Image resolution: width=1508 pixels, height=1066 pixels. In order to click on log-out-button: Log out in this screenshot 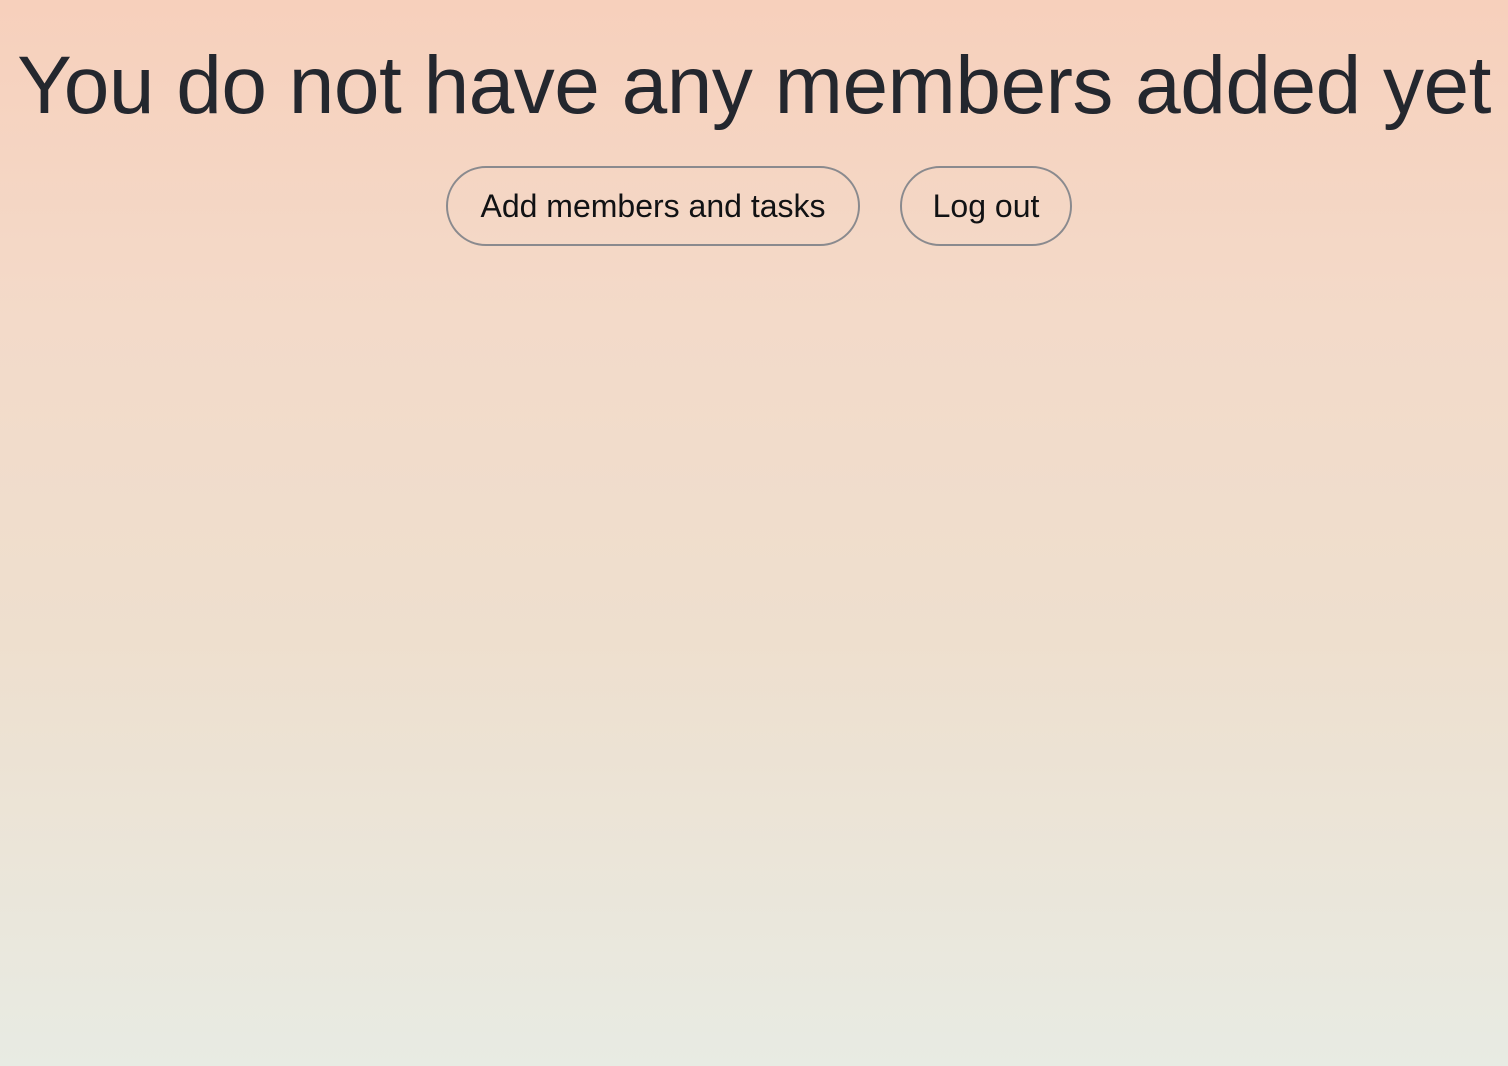, I will do `click(986, 206)`.